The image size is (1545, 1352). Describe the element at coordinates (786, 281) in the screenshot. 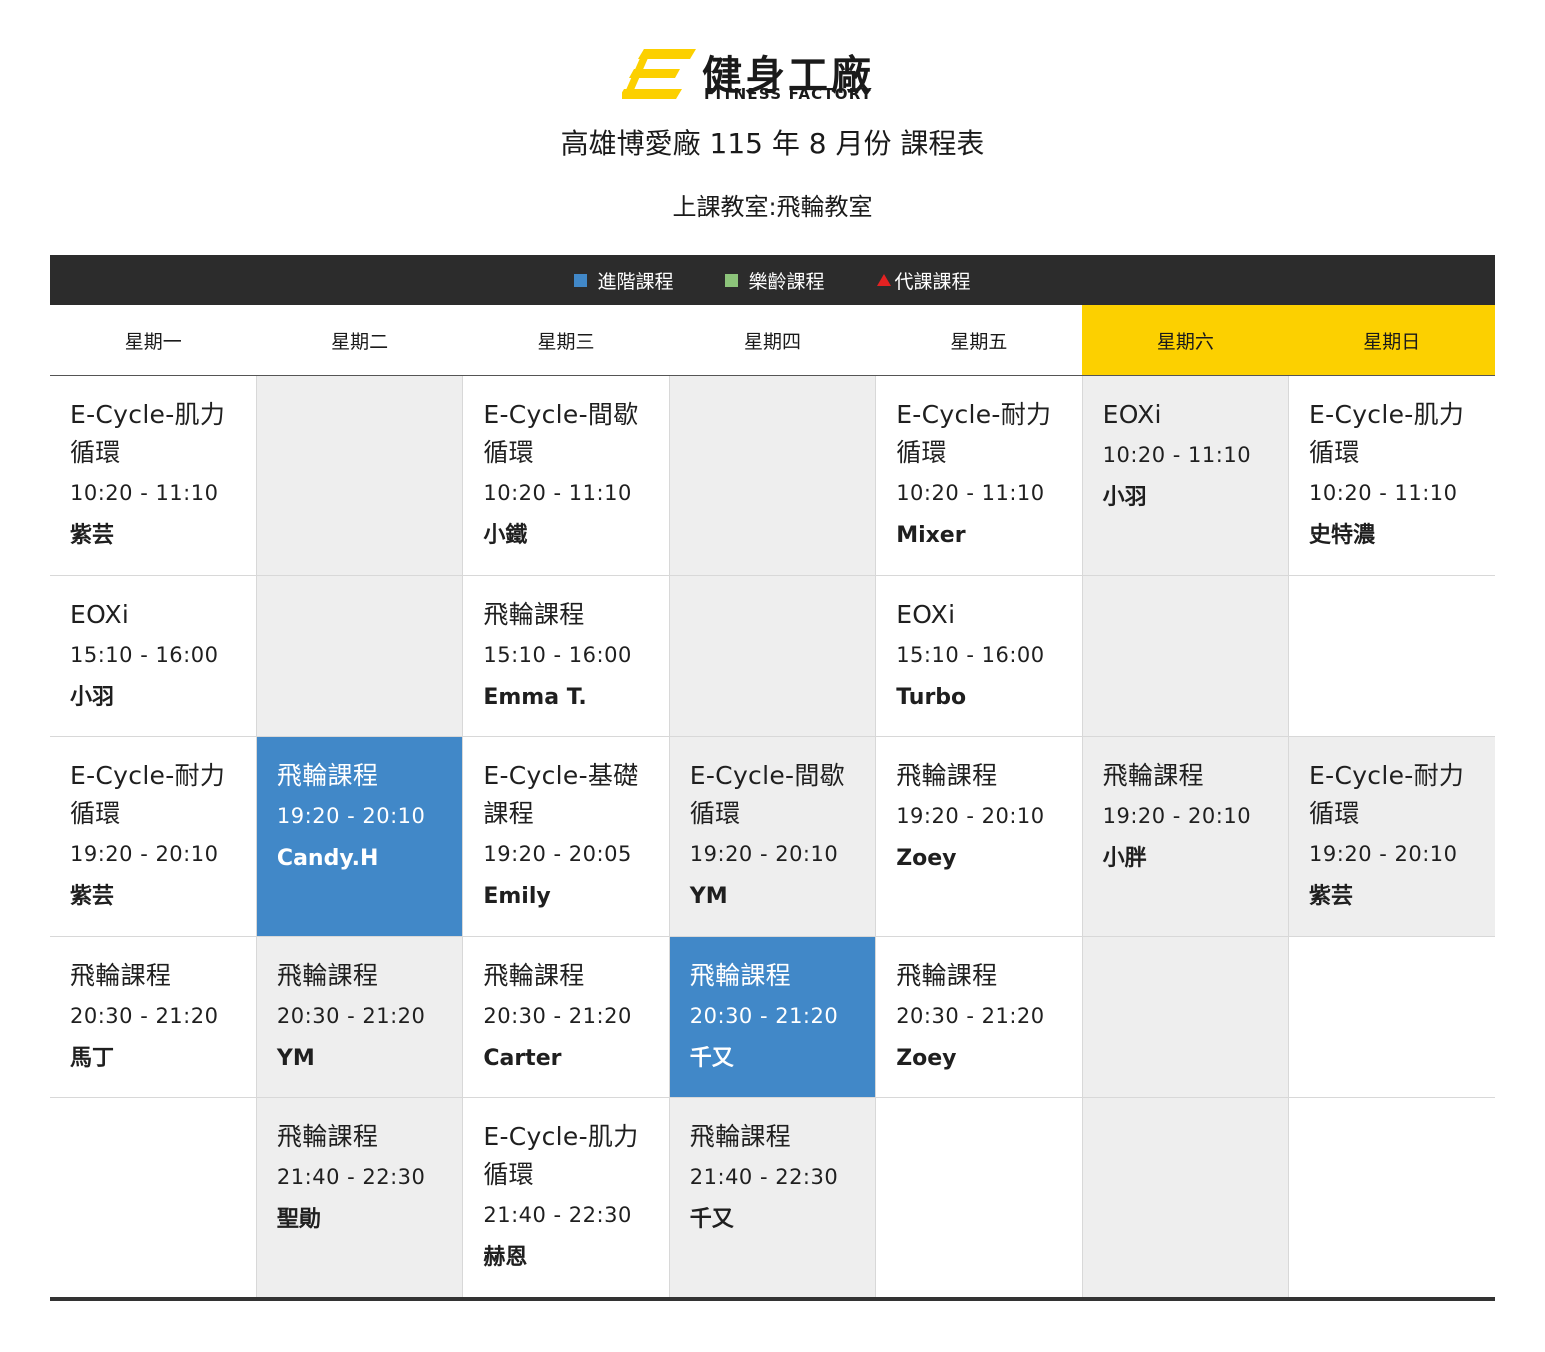

I see `legend-label: 樂齡課程` at that location.